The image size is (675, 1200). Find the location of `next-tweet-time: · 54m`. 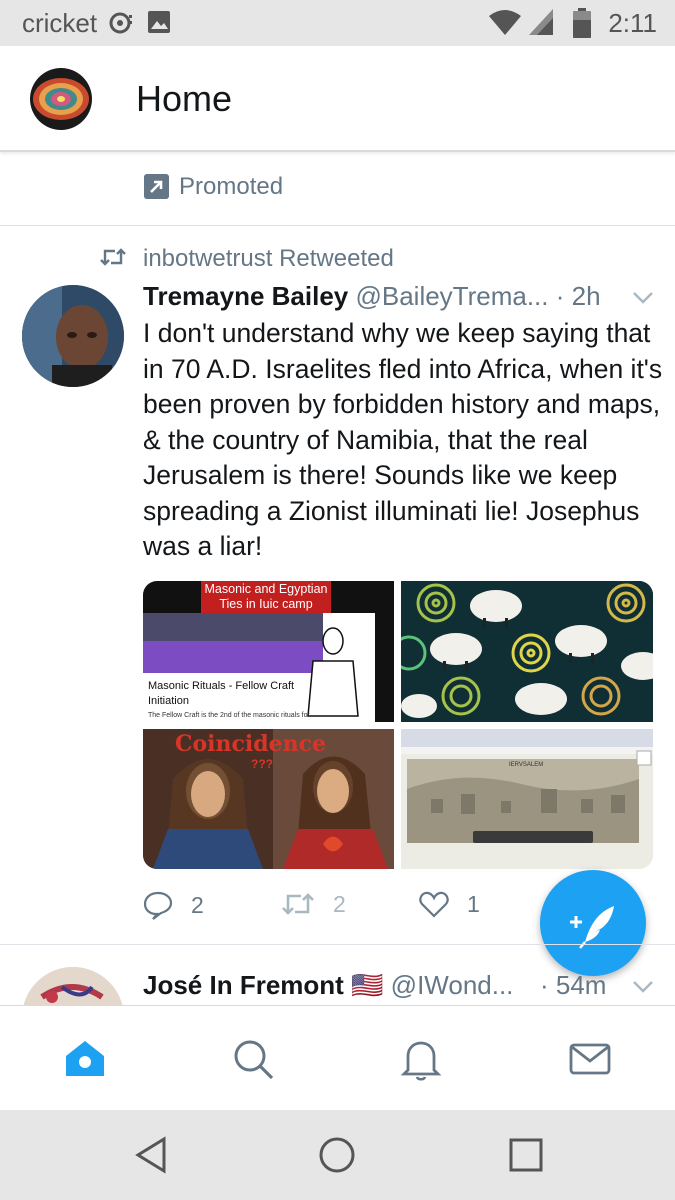

next-tweet-time: · 54m is located at coordinates (573, 985).